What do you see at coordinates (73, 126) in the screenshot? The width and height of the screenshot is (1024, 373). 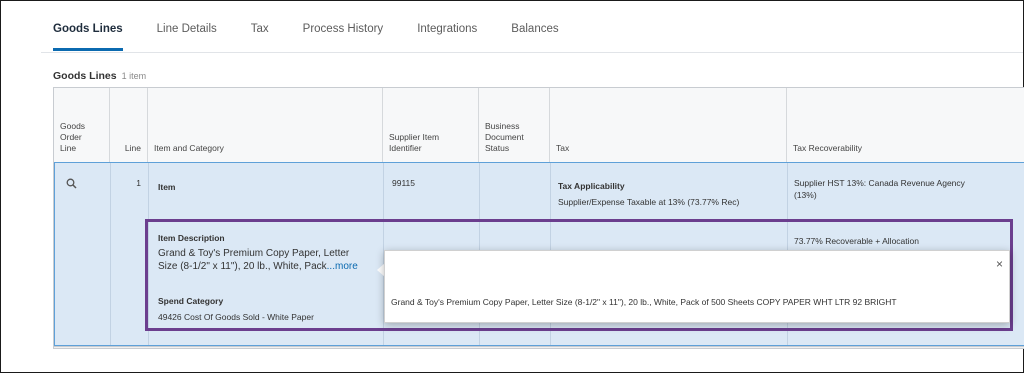 I see `header-goods-order-line-text-1: Goods` at bounding box center [73, 126].